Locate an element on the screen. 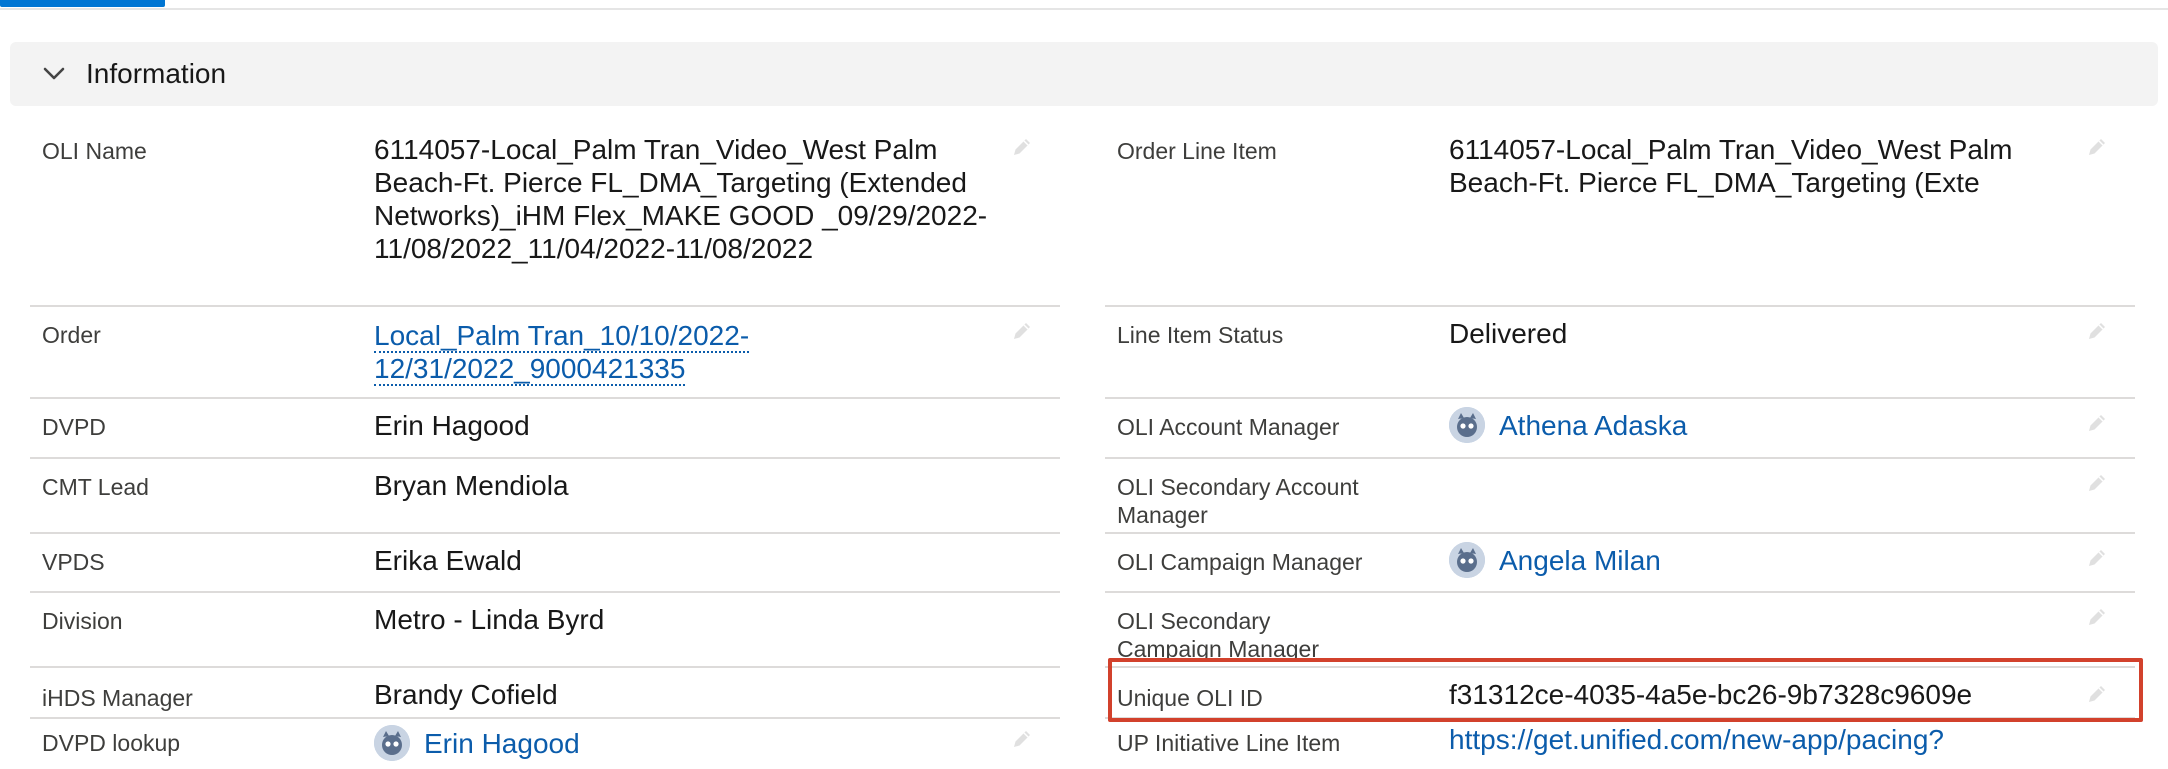 The width and height of the screenshot is (2168, 769). field-value: Metro - Linda Byrd is located at coordinates (489, 619).